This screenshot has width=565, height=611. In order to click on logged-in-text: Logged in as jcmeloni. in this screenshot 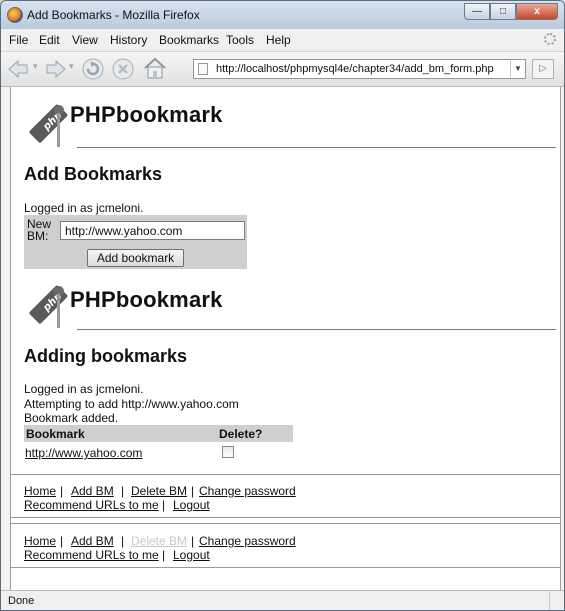, I will do `click(84, 208)`.